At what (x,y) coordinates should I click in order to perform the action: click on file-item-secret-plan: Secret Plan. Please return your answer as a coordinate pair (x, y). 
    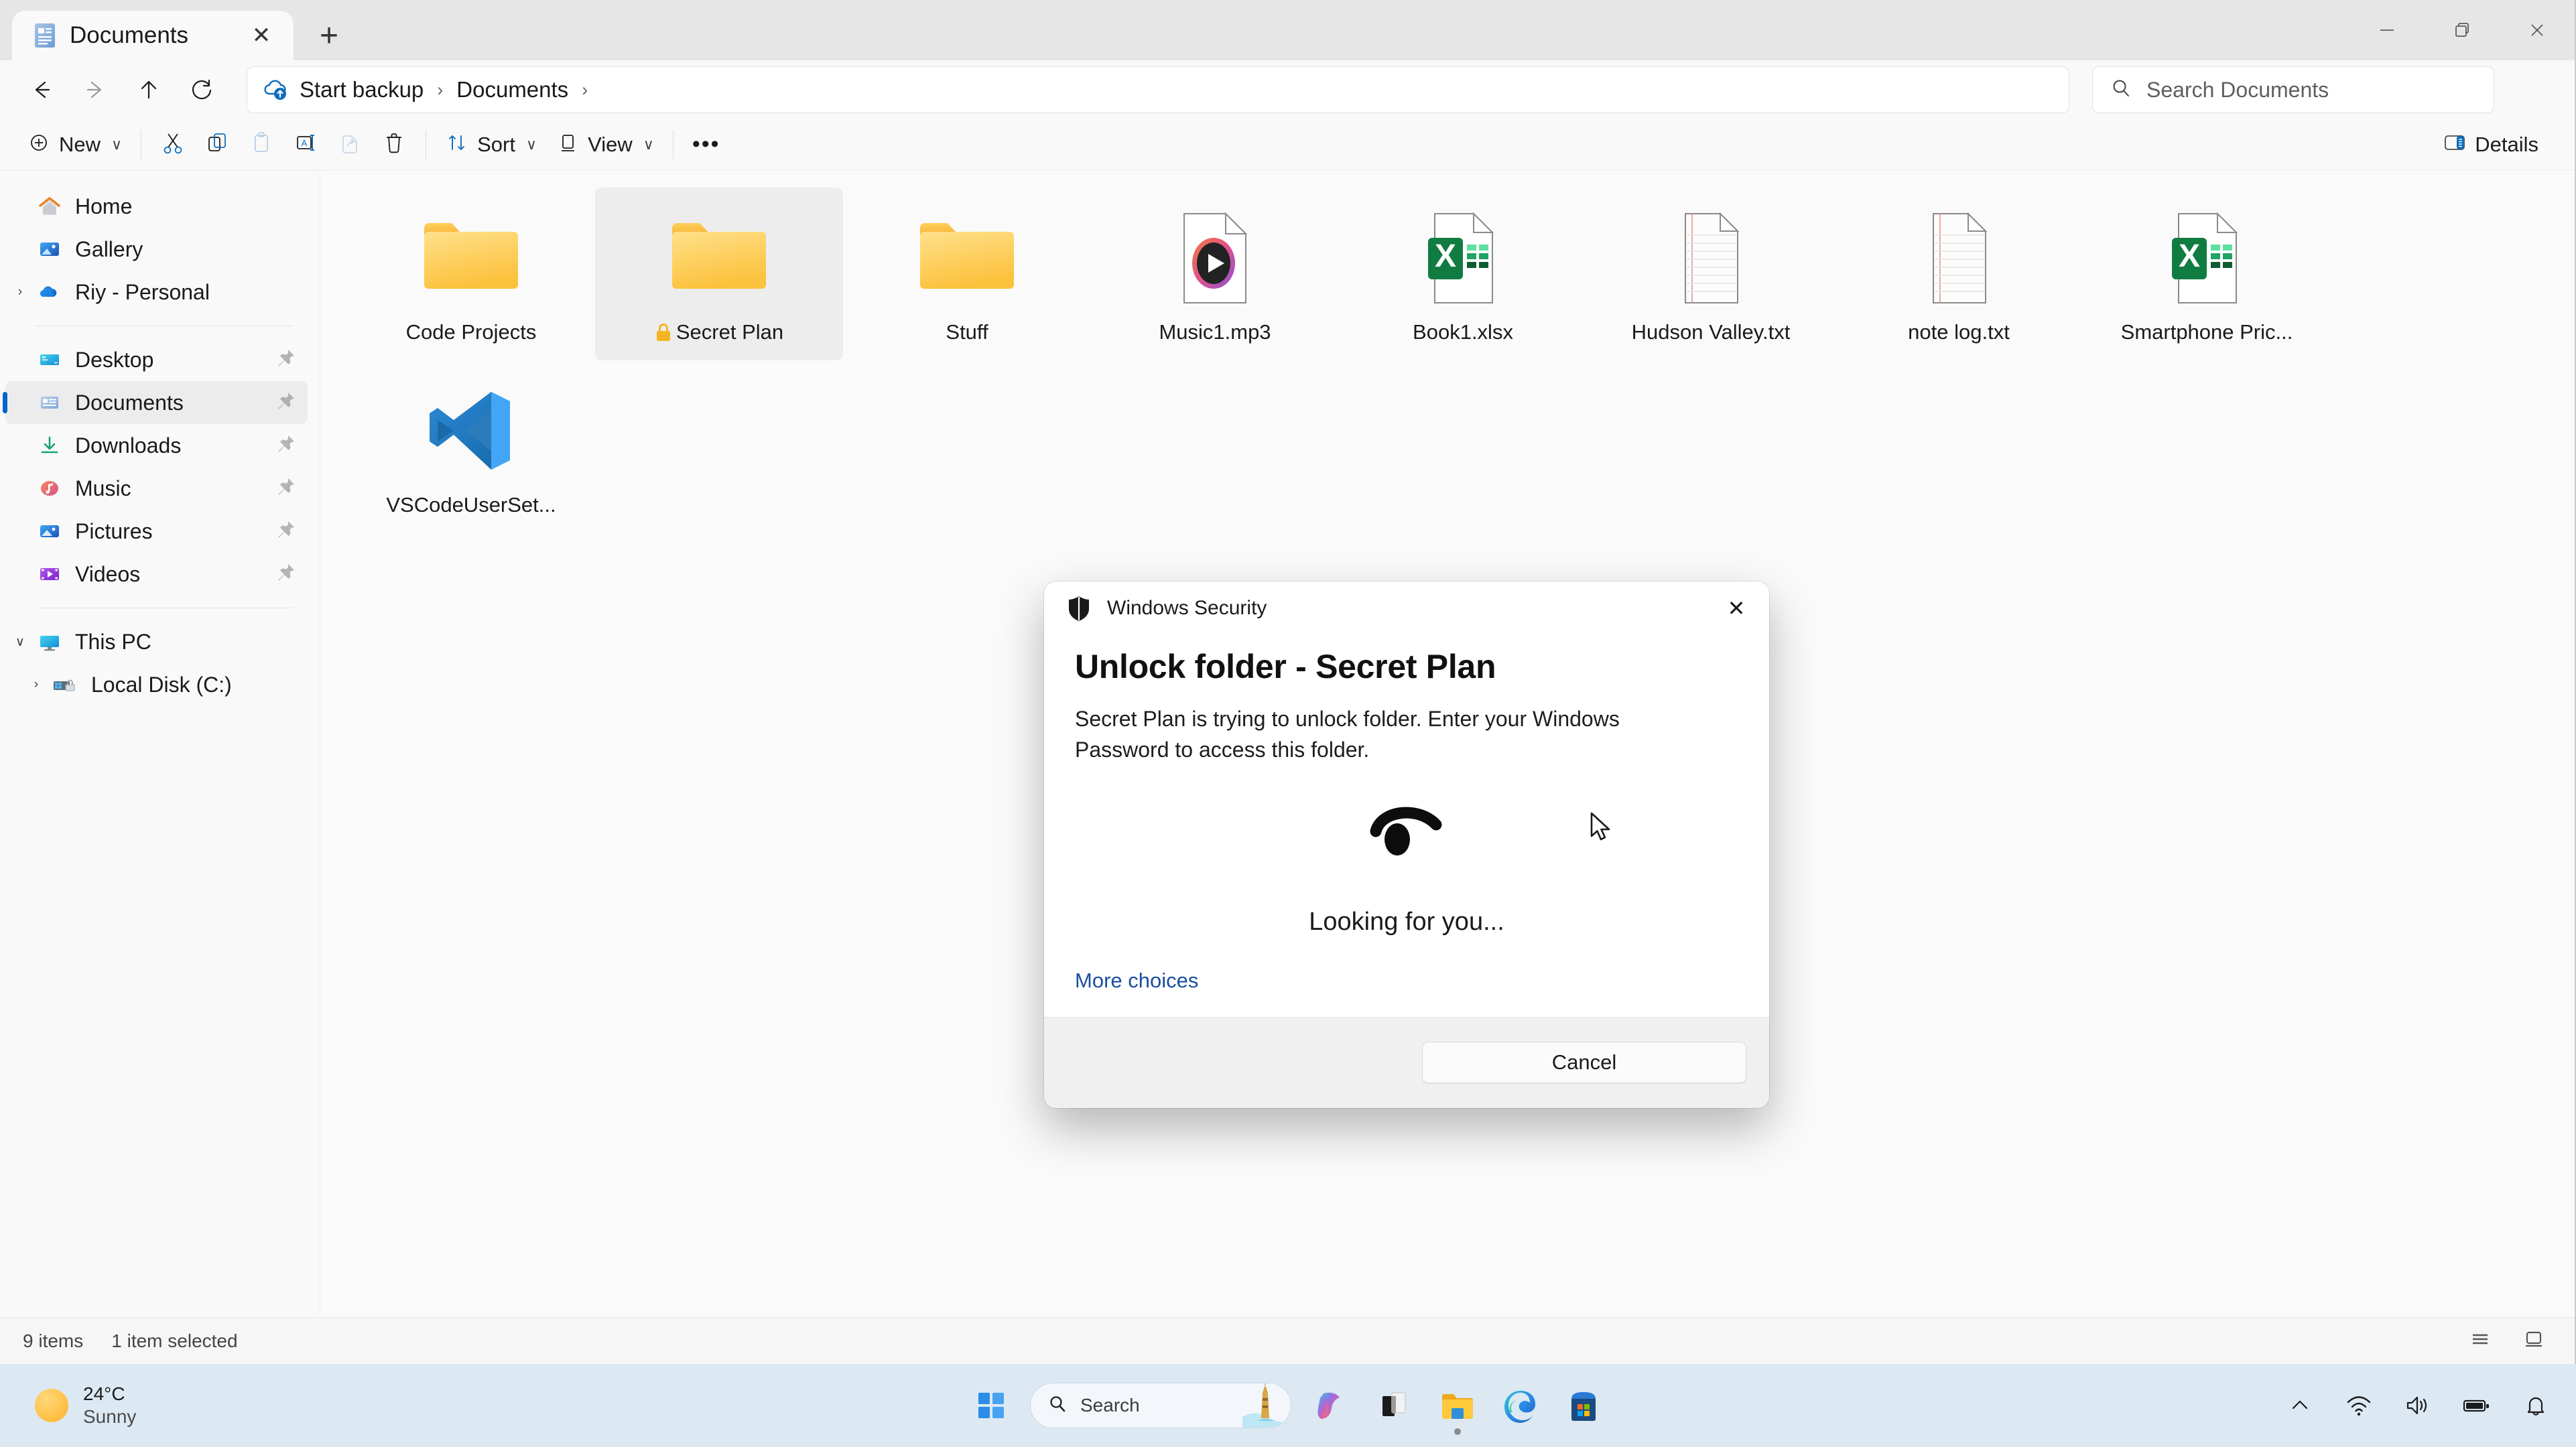
    Looking at the image, I should click on (719, 274).